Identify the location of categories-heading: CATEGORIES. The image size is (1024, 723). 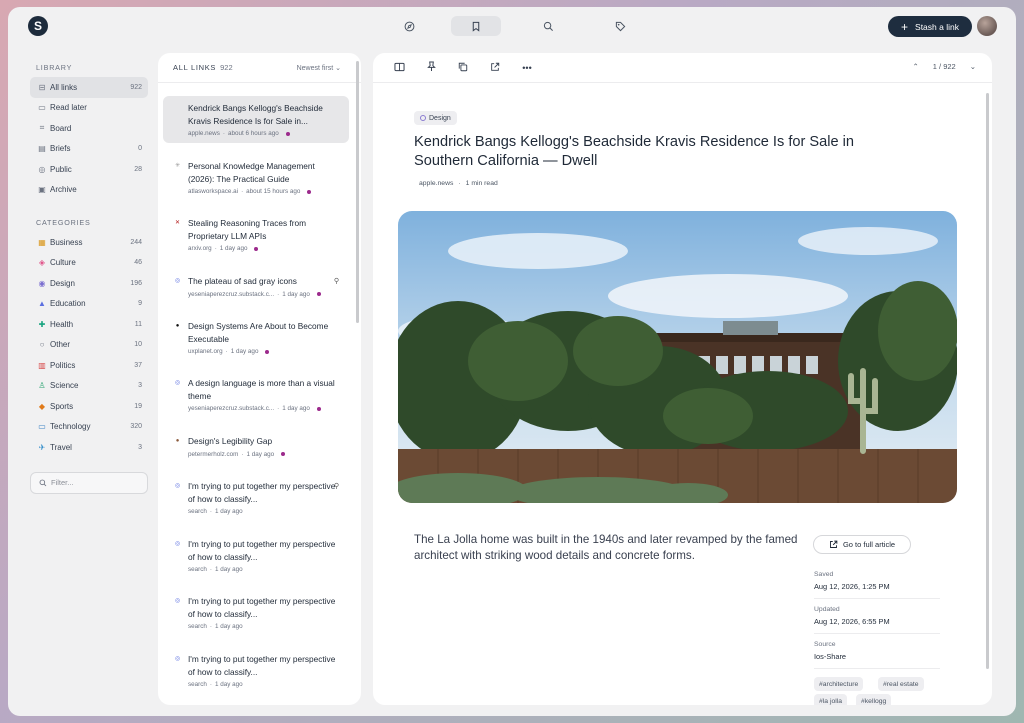
(63, 222).